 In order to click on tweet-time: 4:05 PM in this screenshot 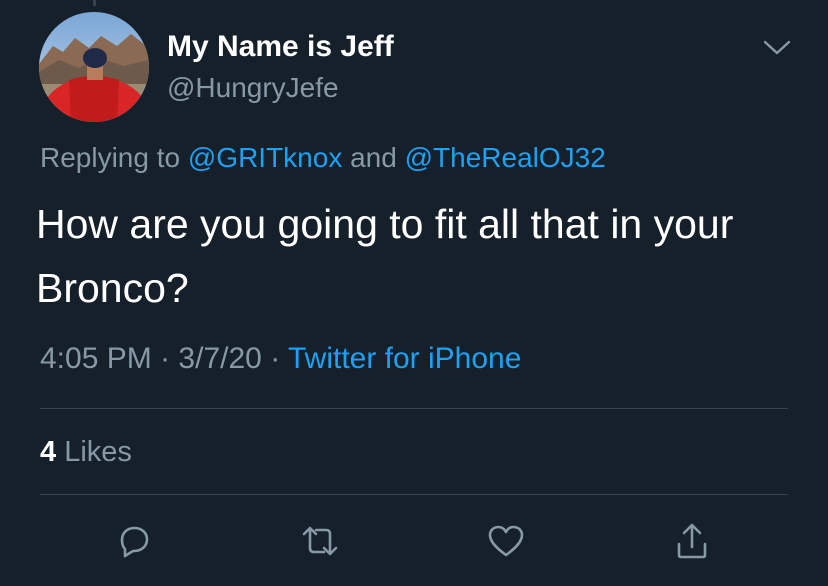, I will do `click(96, 358)`.